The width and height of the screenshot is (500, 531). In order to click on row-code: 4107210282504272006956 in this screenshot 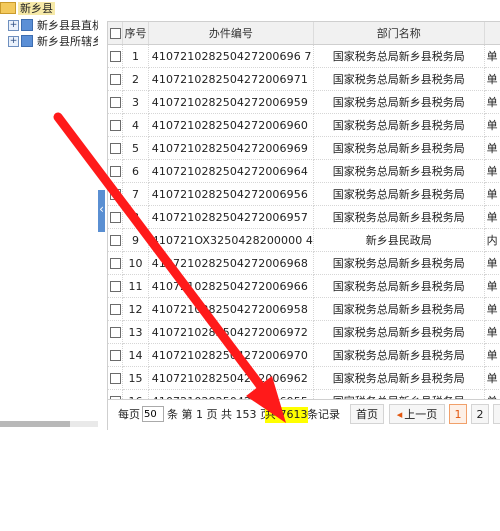, I will do `click(231, 194)`.